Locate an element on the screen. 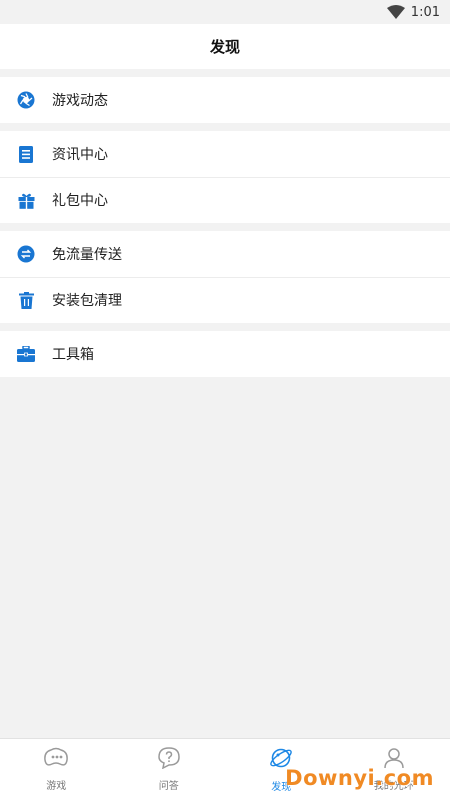  menu-item-game-news: 游戏动态 is located at coordinates (225, 100).